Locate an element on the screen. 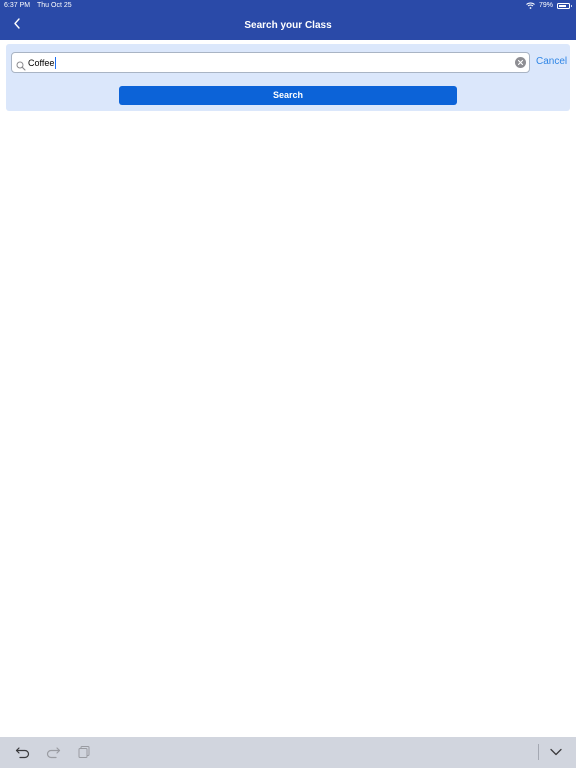  search-panel: Cancel Search is located at coordinates (288, 77).